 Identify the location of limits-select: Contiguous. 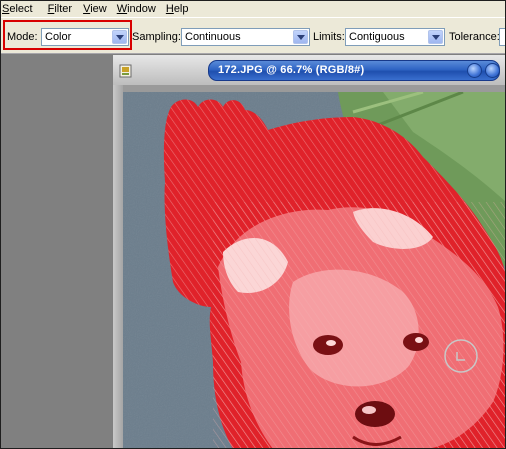
(395, 37).